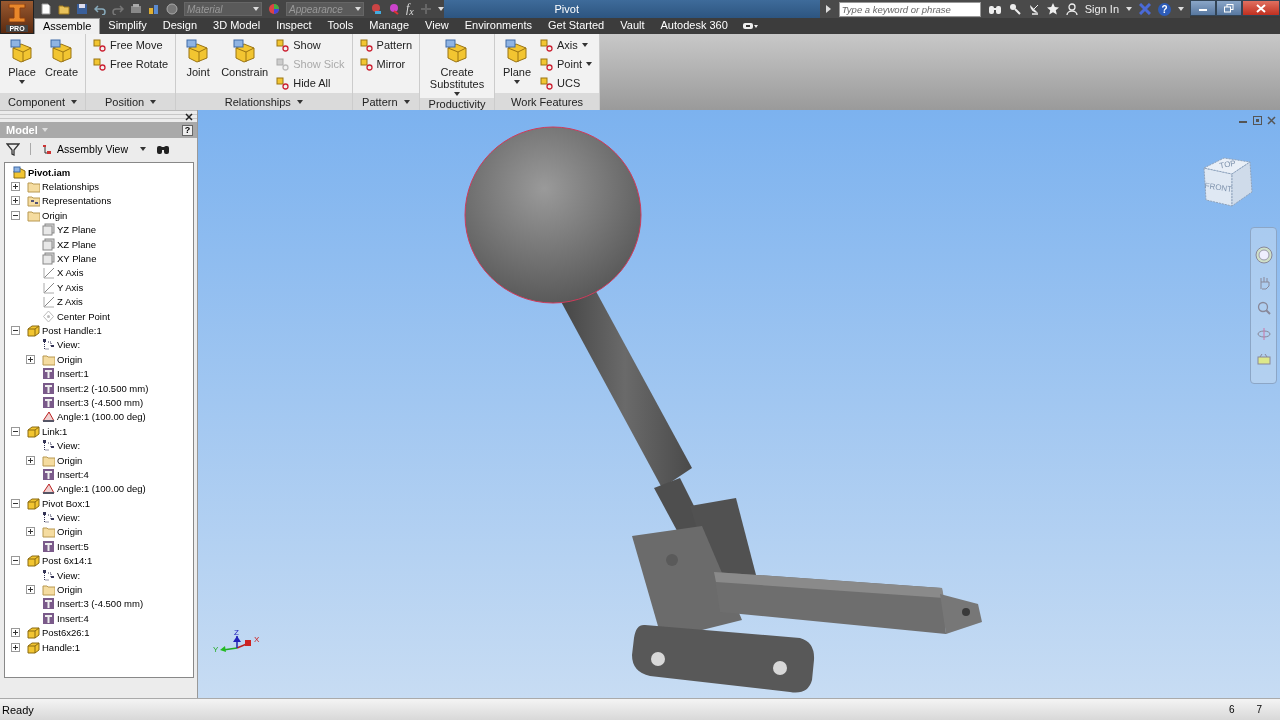  What do you see at coordinates (437, 26) in the screenshot?
I see `ribbon-tab: View` at bounding box center [437, 26].